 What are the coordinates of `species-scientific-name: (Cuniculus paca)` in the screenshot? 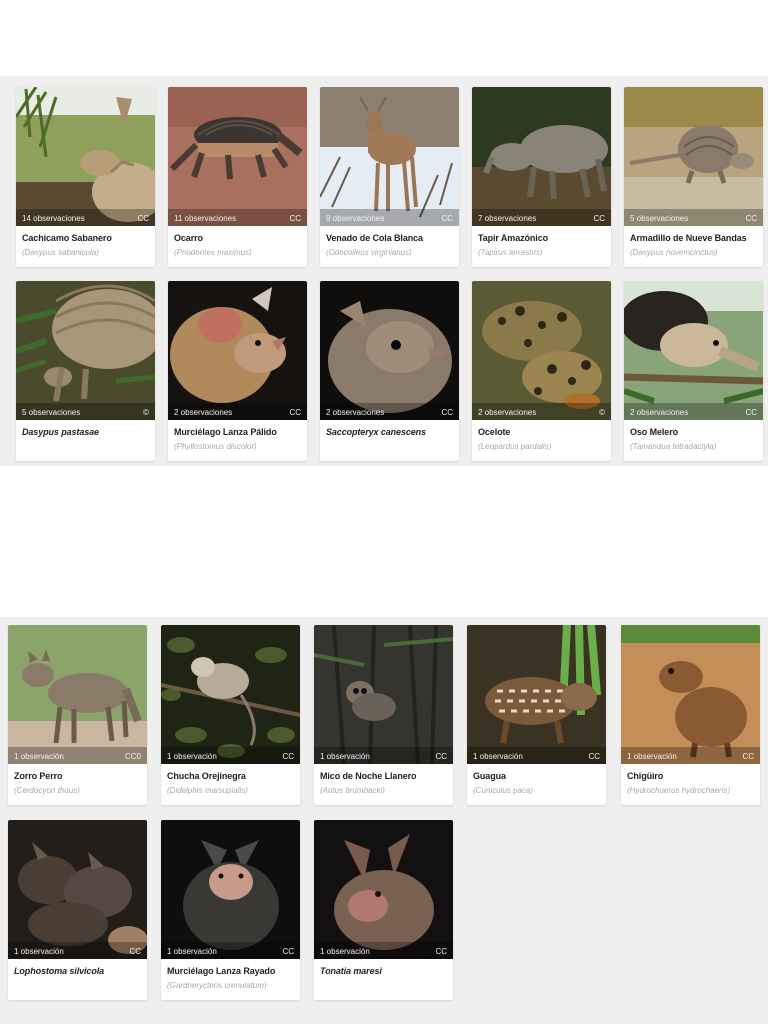 It's located at (503, 790).